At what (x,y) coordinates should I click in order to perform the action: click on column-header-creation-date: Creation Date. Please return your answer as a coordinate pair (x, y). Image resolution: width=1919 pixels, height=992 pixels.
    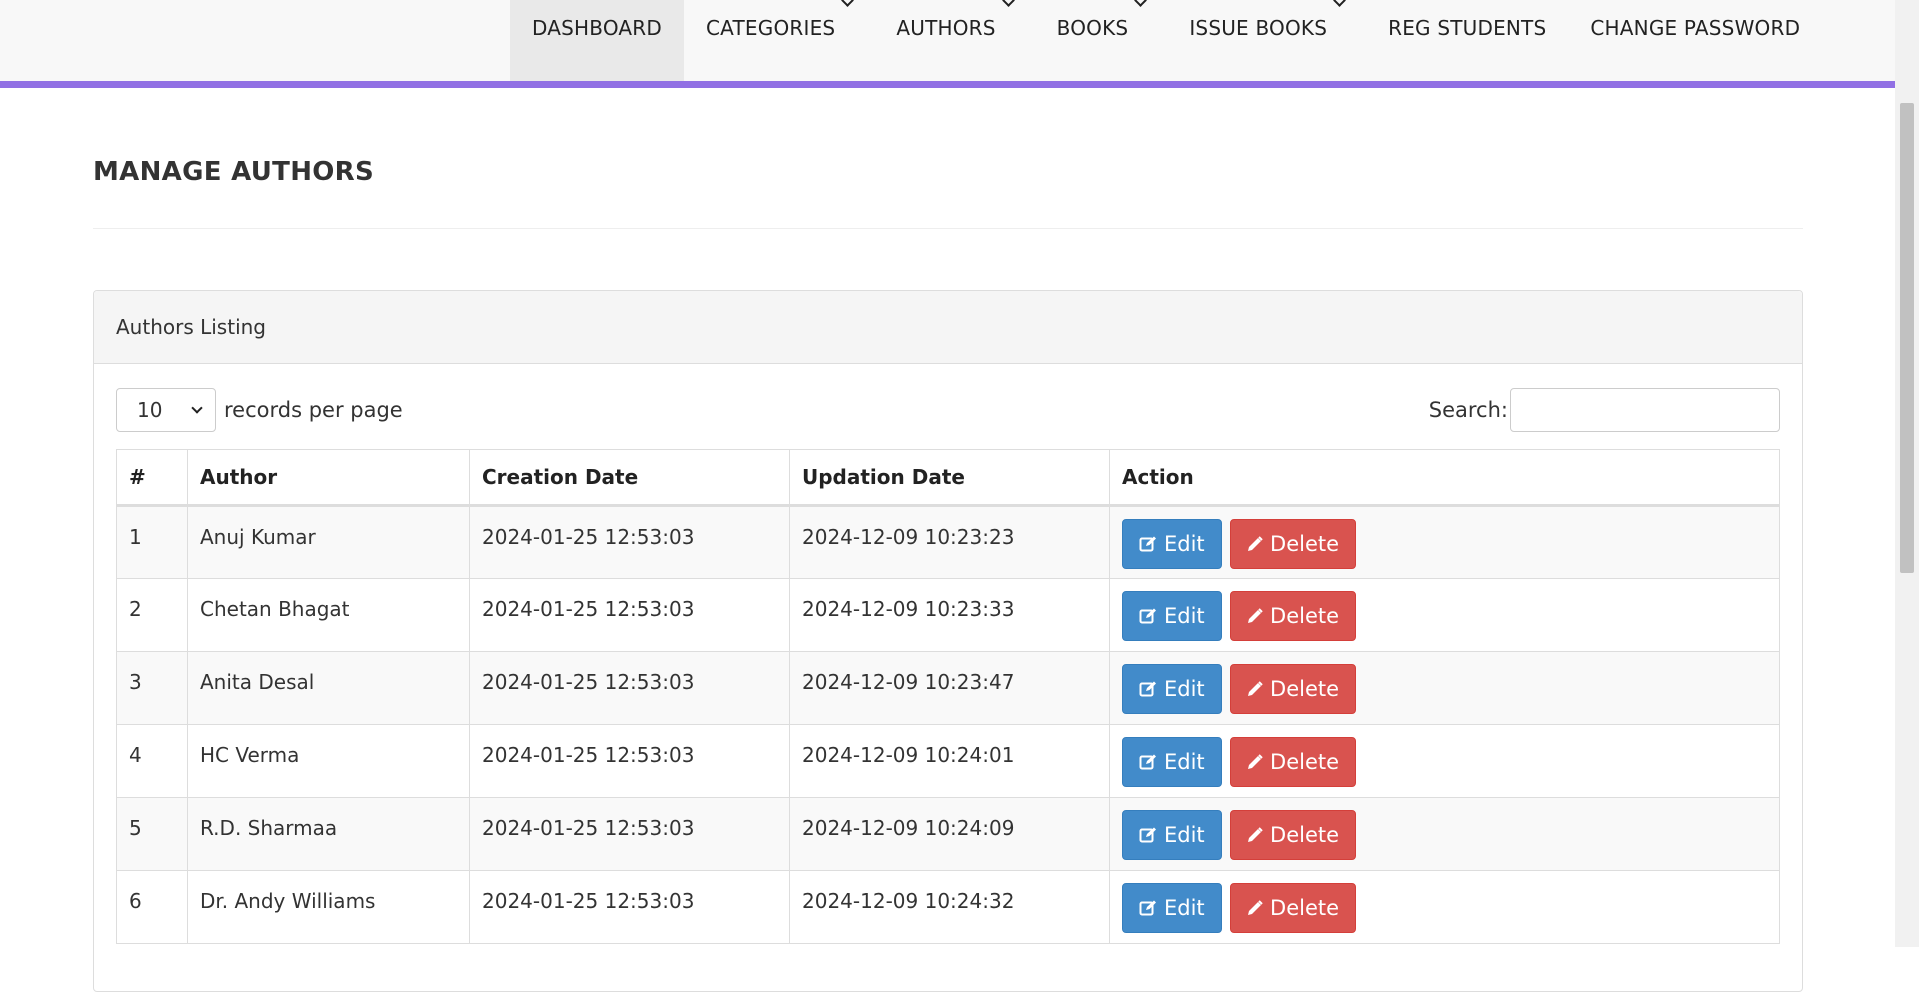
    Looking at the image, I should click on (629, 478).